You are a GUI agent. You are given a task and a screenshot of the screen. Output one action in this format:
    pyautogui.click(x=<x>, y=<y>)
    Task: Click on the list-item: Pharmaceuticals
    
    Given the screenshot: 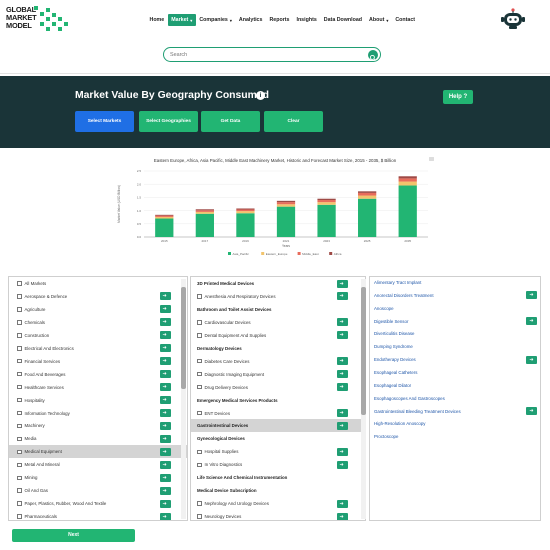 What is the action you would take?
    pyautogui.click(x=98, y=515)
    